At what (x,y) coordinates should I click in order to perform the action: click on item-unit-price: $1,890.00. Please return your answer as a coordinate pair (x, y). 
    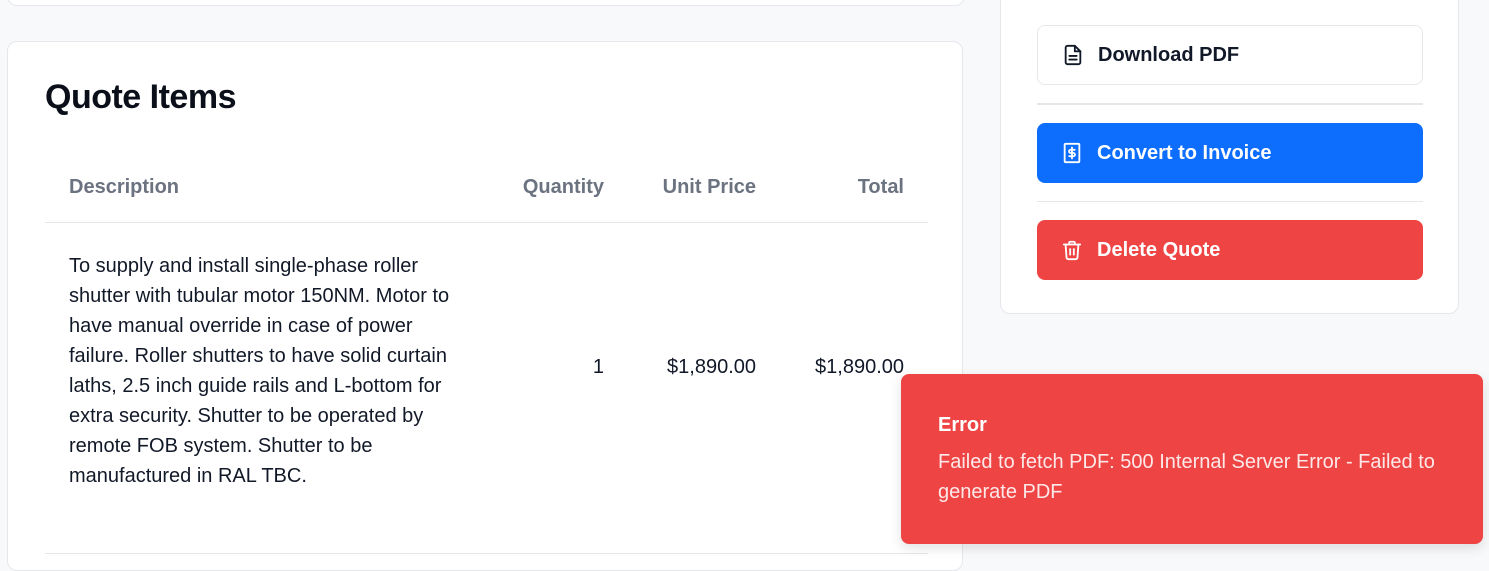
    Looking at the image, I should click on (711, 367).